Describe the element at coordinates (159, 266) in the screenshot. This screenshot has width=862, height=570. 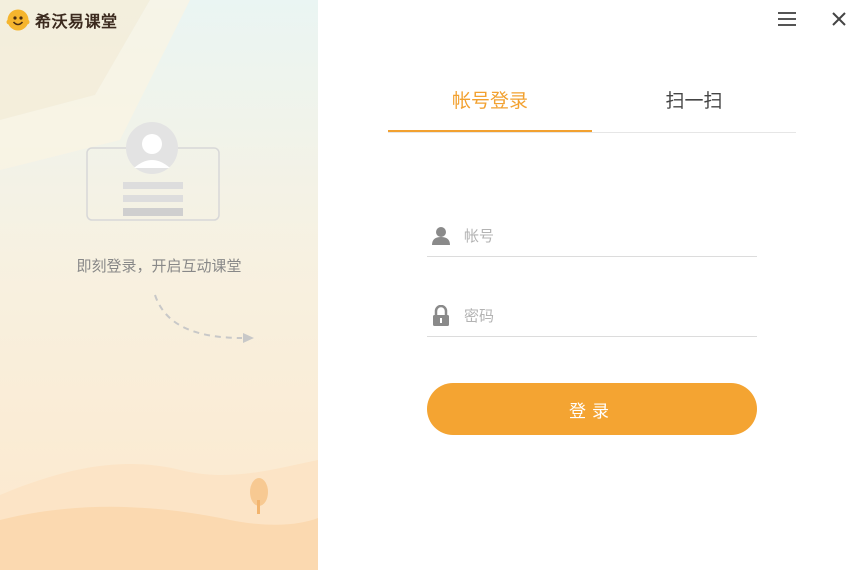
I see `slogan-text: 即刻登录，开启互动课堂` at that location.